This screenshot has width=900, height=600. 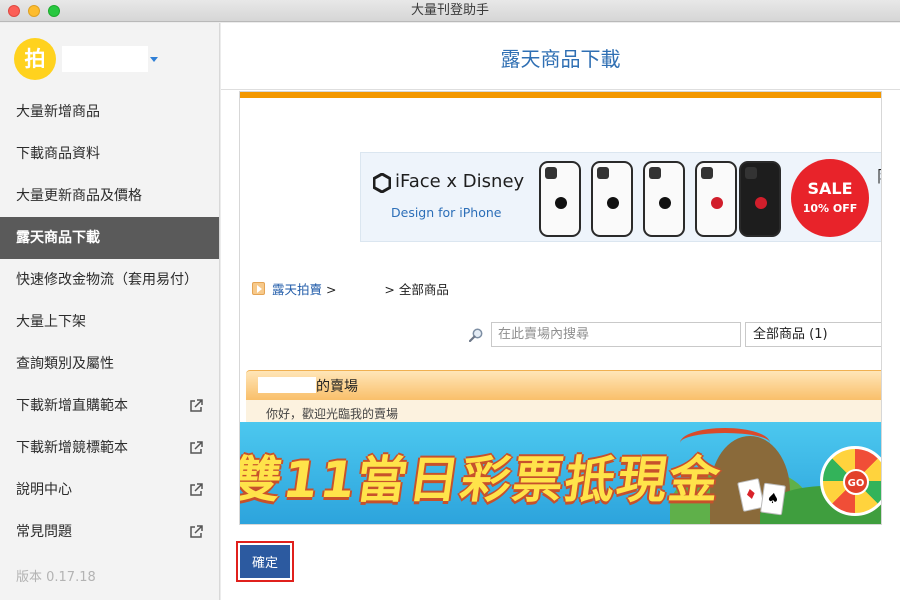 What do you see at coordinates (109, 322) in the screenshot?
I see `sidebar-item-bulk-listing: 大量上下架` at bounding box center [109, 322].